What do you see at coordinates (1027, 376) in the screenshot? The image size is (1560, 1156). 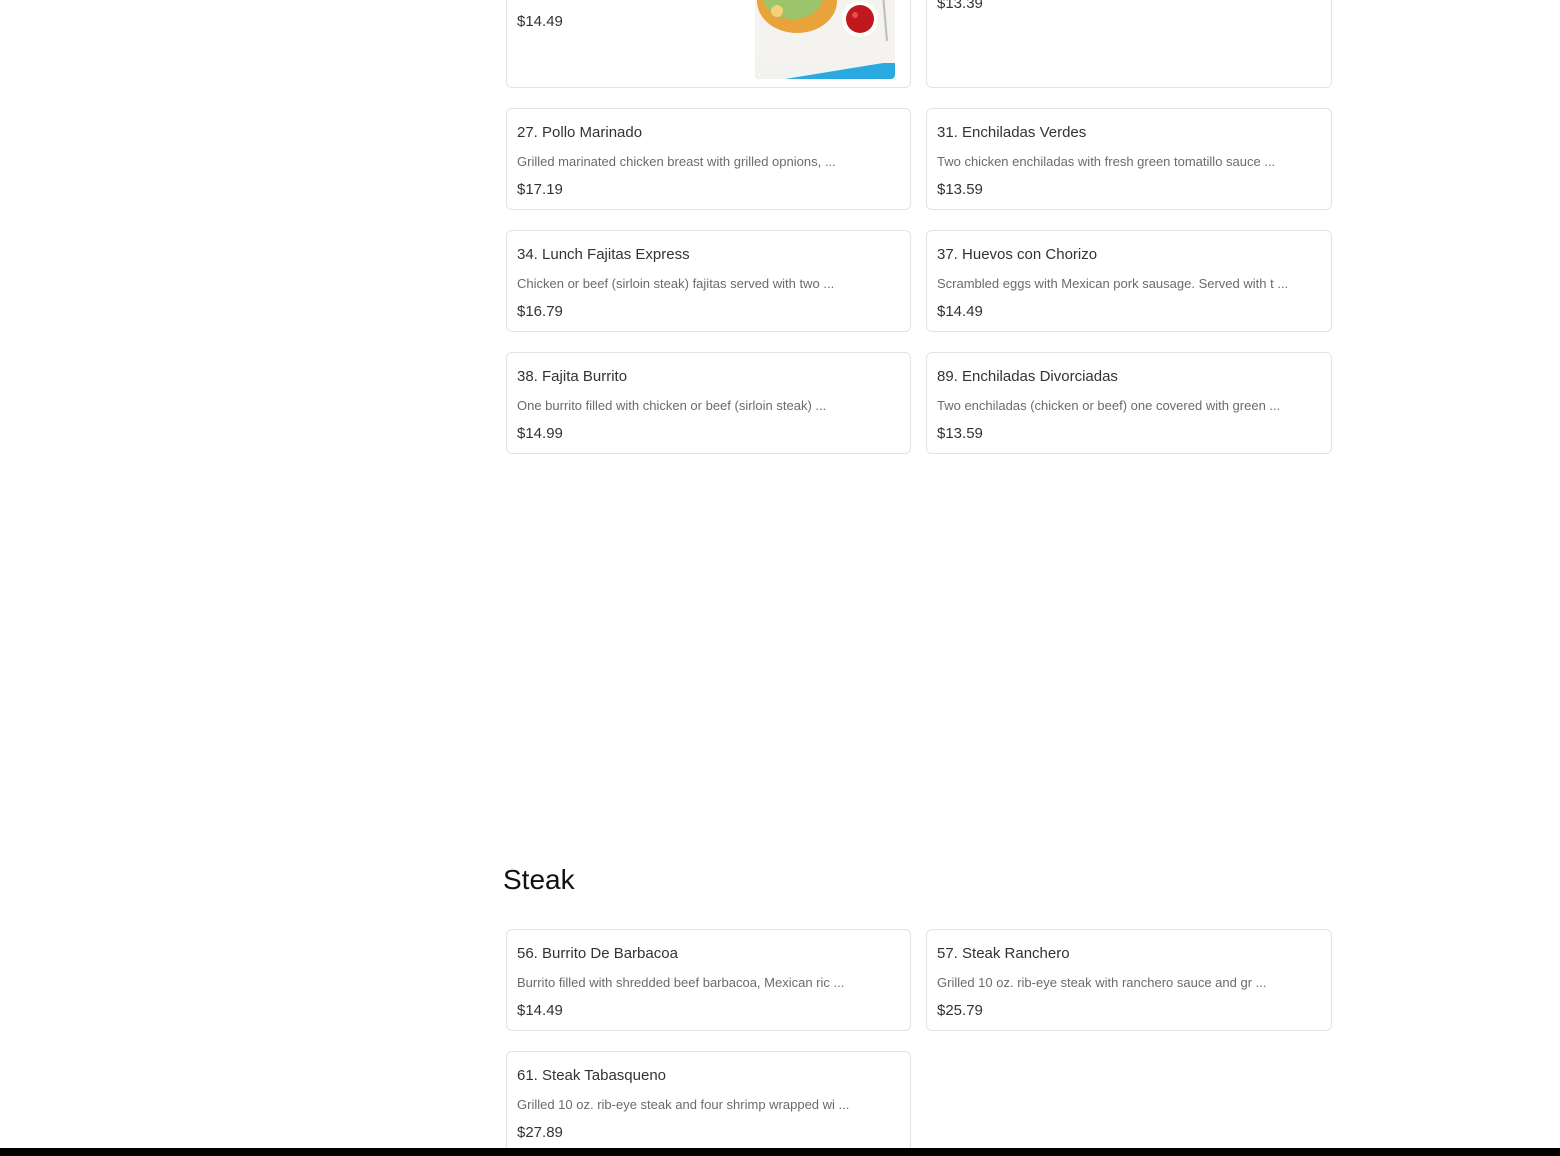 I see `item-name: 89. Enchiladas Divorciadas` at bounding box center [1027, 376].